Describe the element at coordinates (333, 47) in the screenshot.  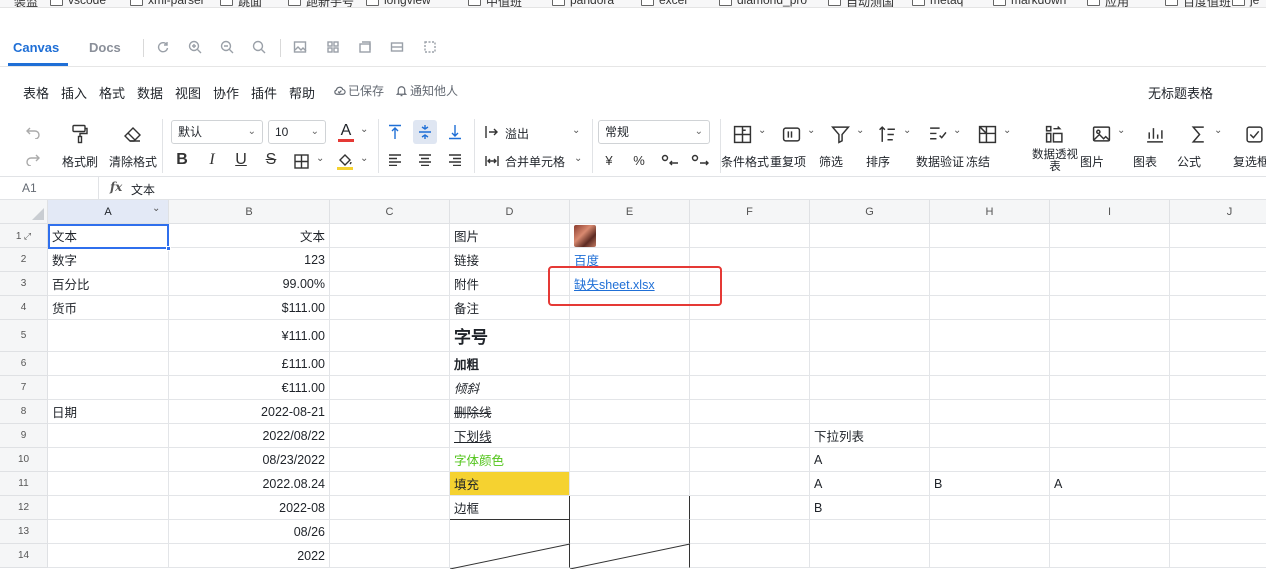
I see `grid-icon` at that location.